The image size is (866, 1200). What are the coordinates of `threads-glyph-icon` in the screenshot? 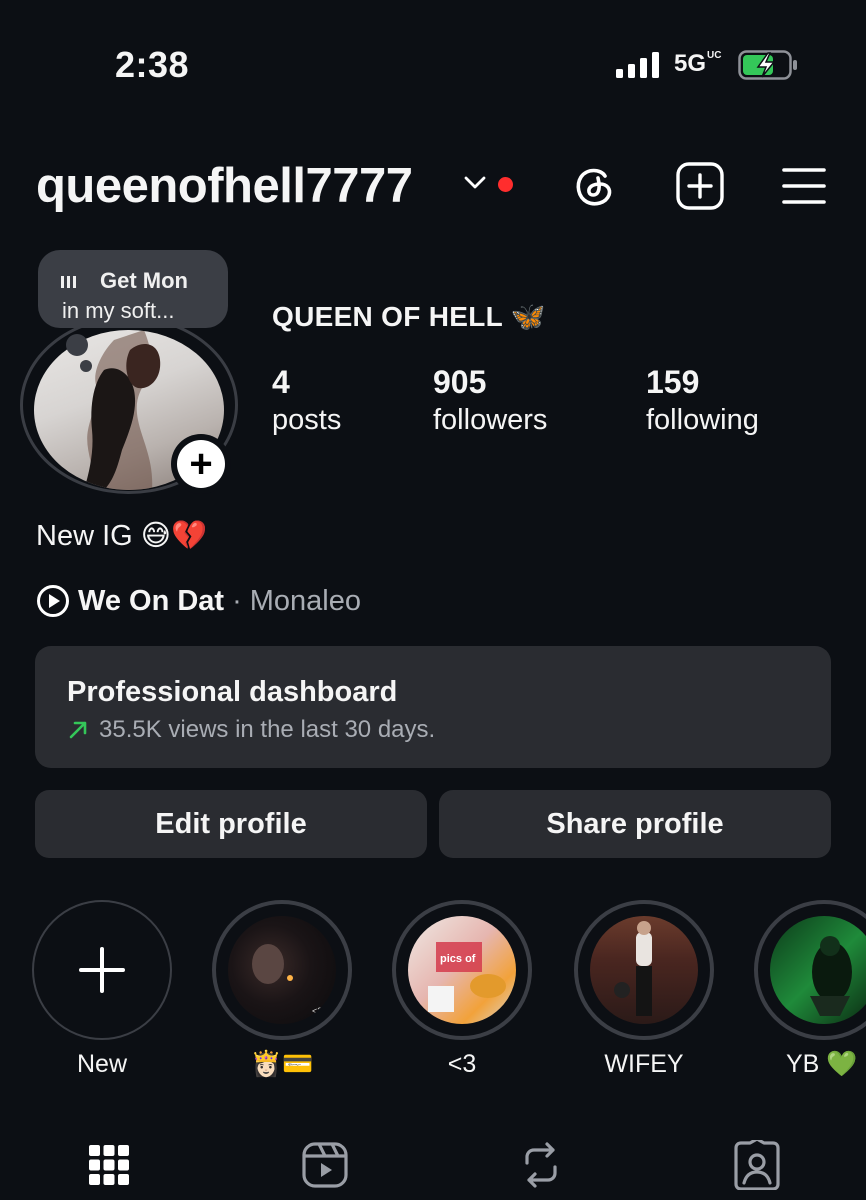 It's located at (594, 187).